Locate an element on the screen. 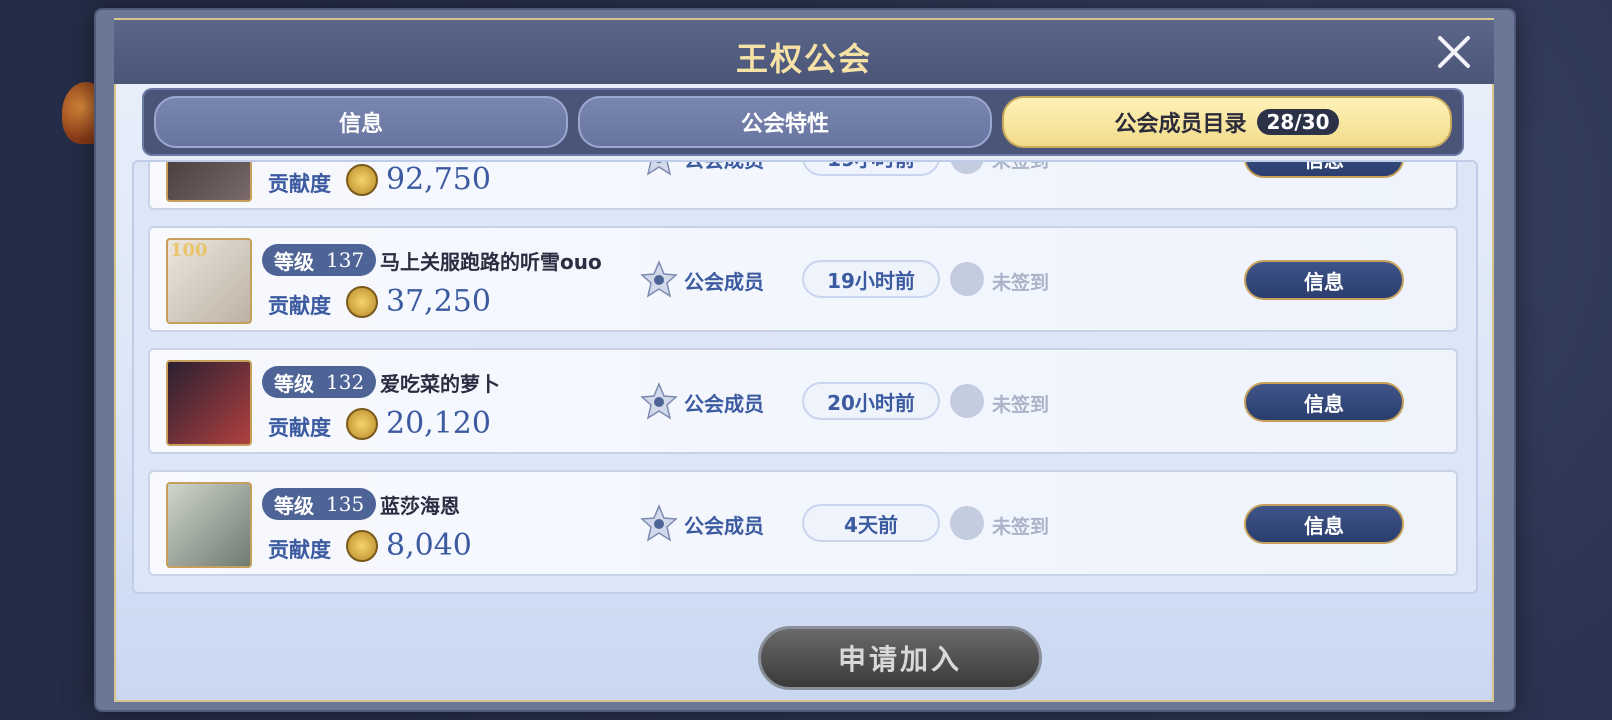 The image size is (1612, 720). tab-bar: 信息 公会特性 公会成员目录 28/30 is located at coordinates (803, 122).